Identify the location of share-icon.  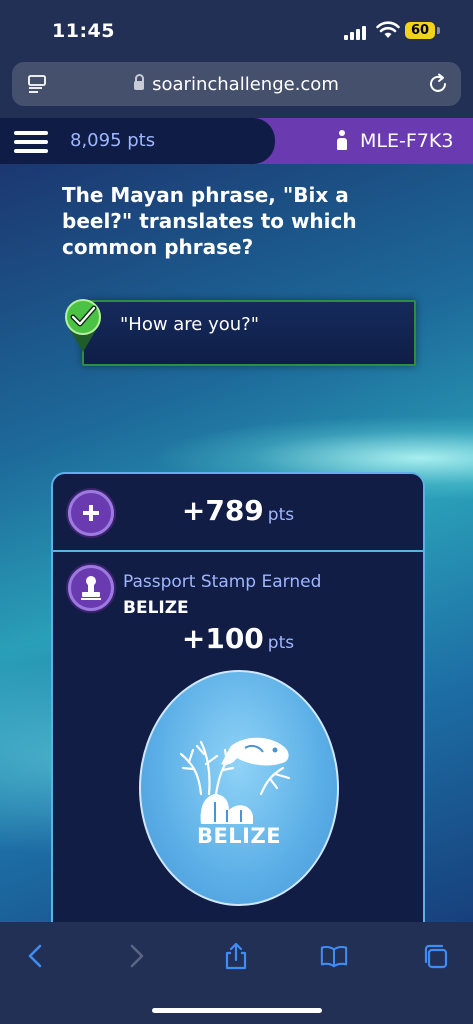
(236, 956).